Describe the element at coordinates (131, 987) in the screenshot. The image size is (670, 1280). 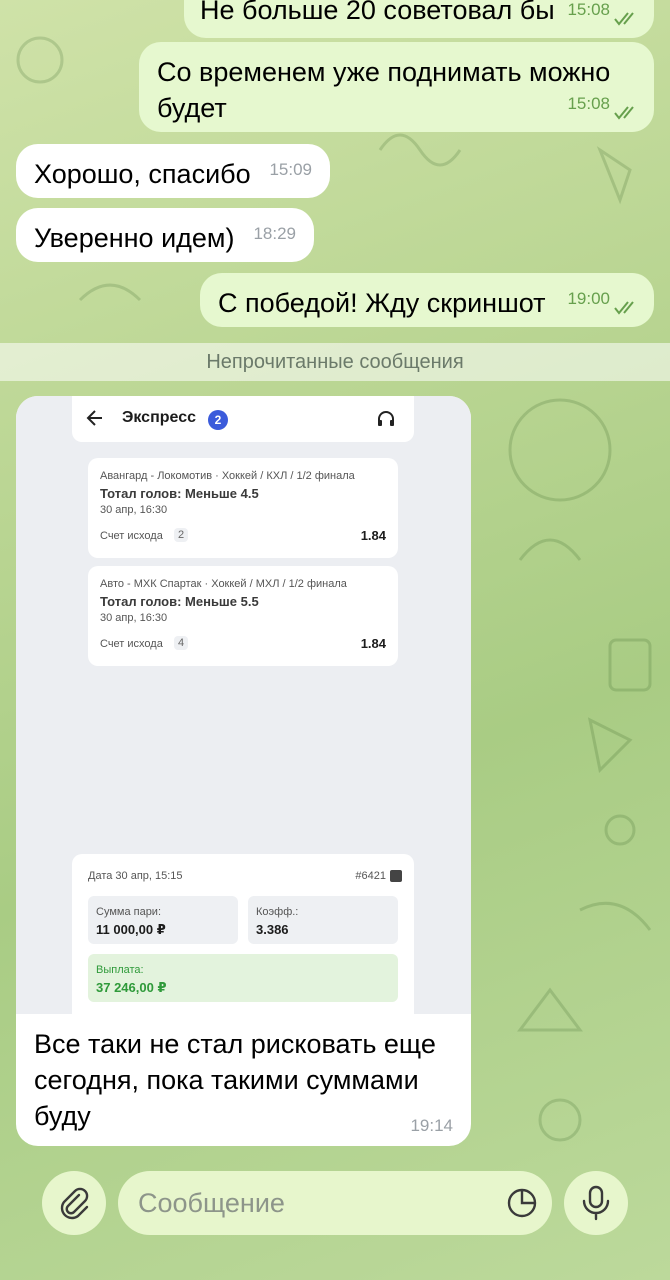
I see `payout-value: 37 246,00 ₽` at that location.